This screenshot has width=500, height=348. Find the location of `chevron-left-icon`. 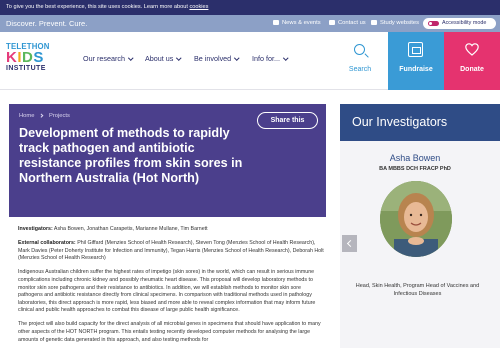

chevron-left-icon is located at coordinates (350, 243).